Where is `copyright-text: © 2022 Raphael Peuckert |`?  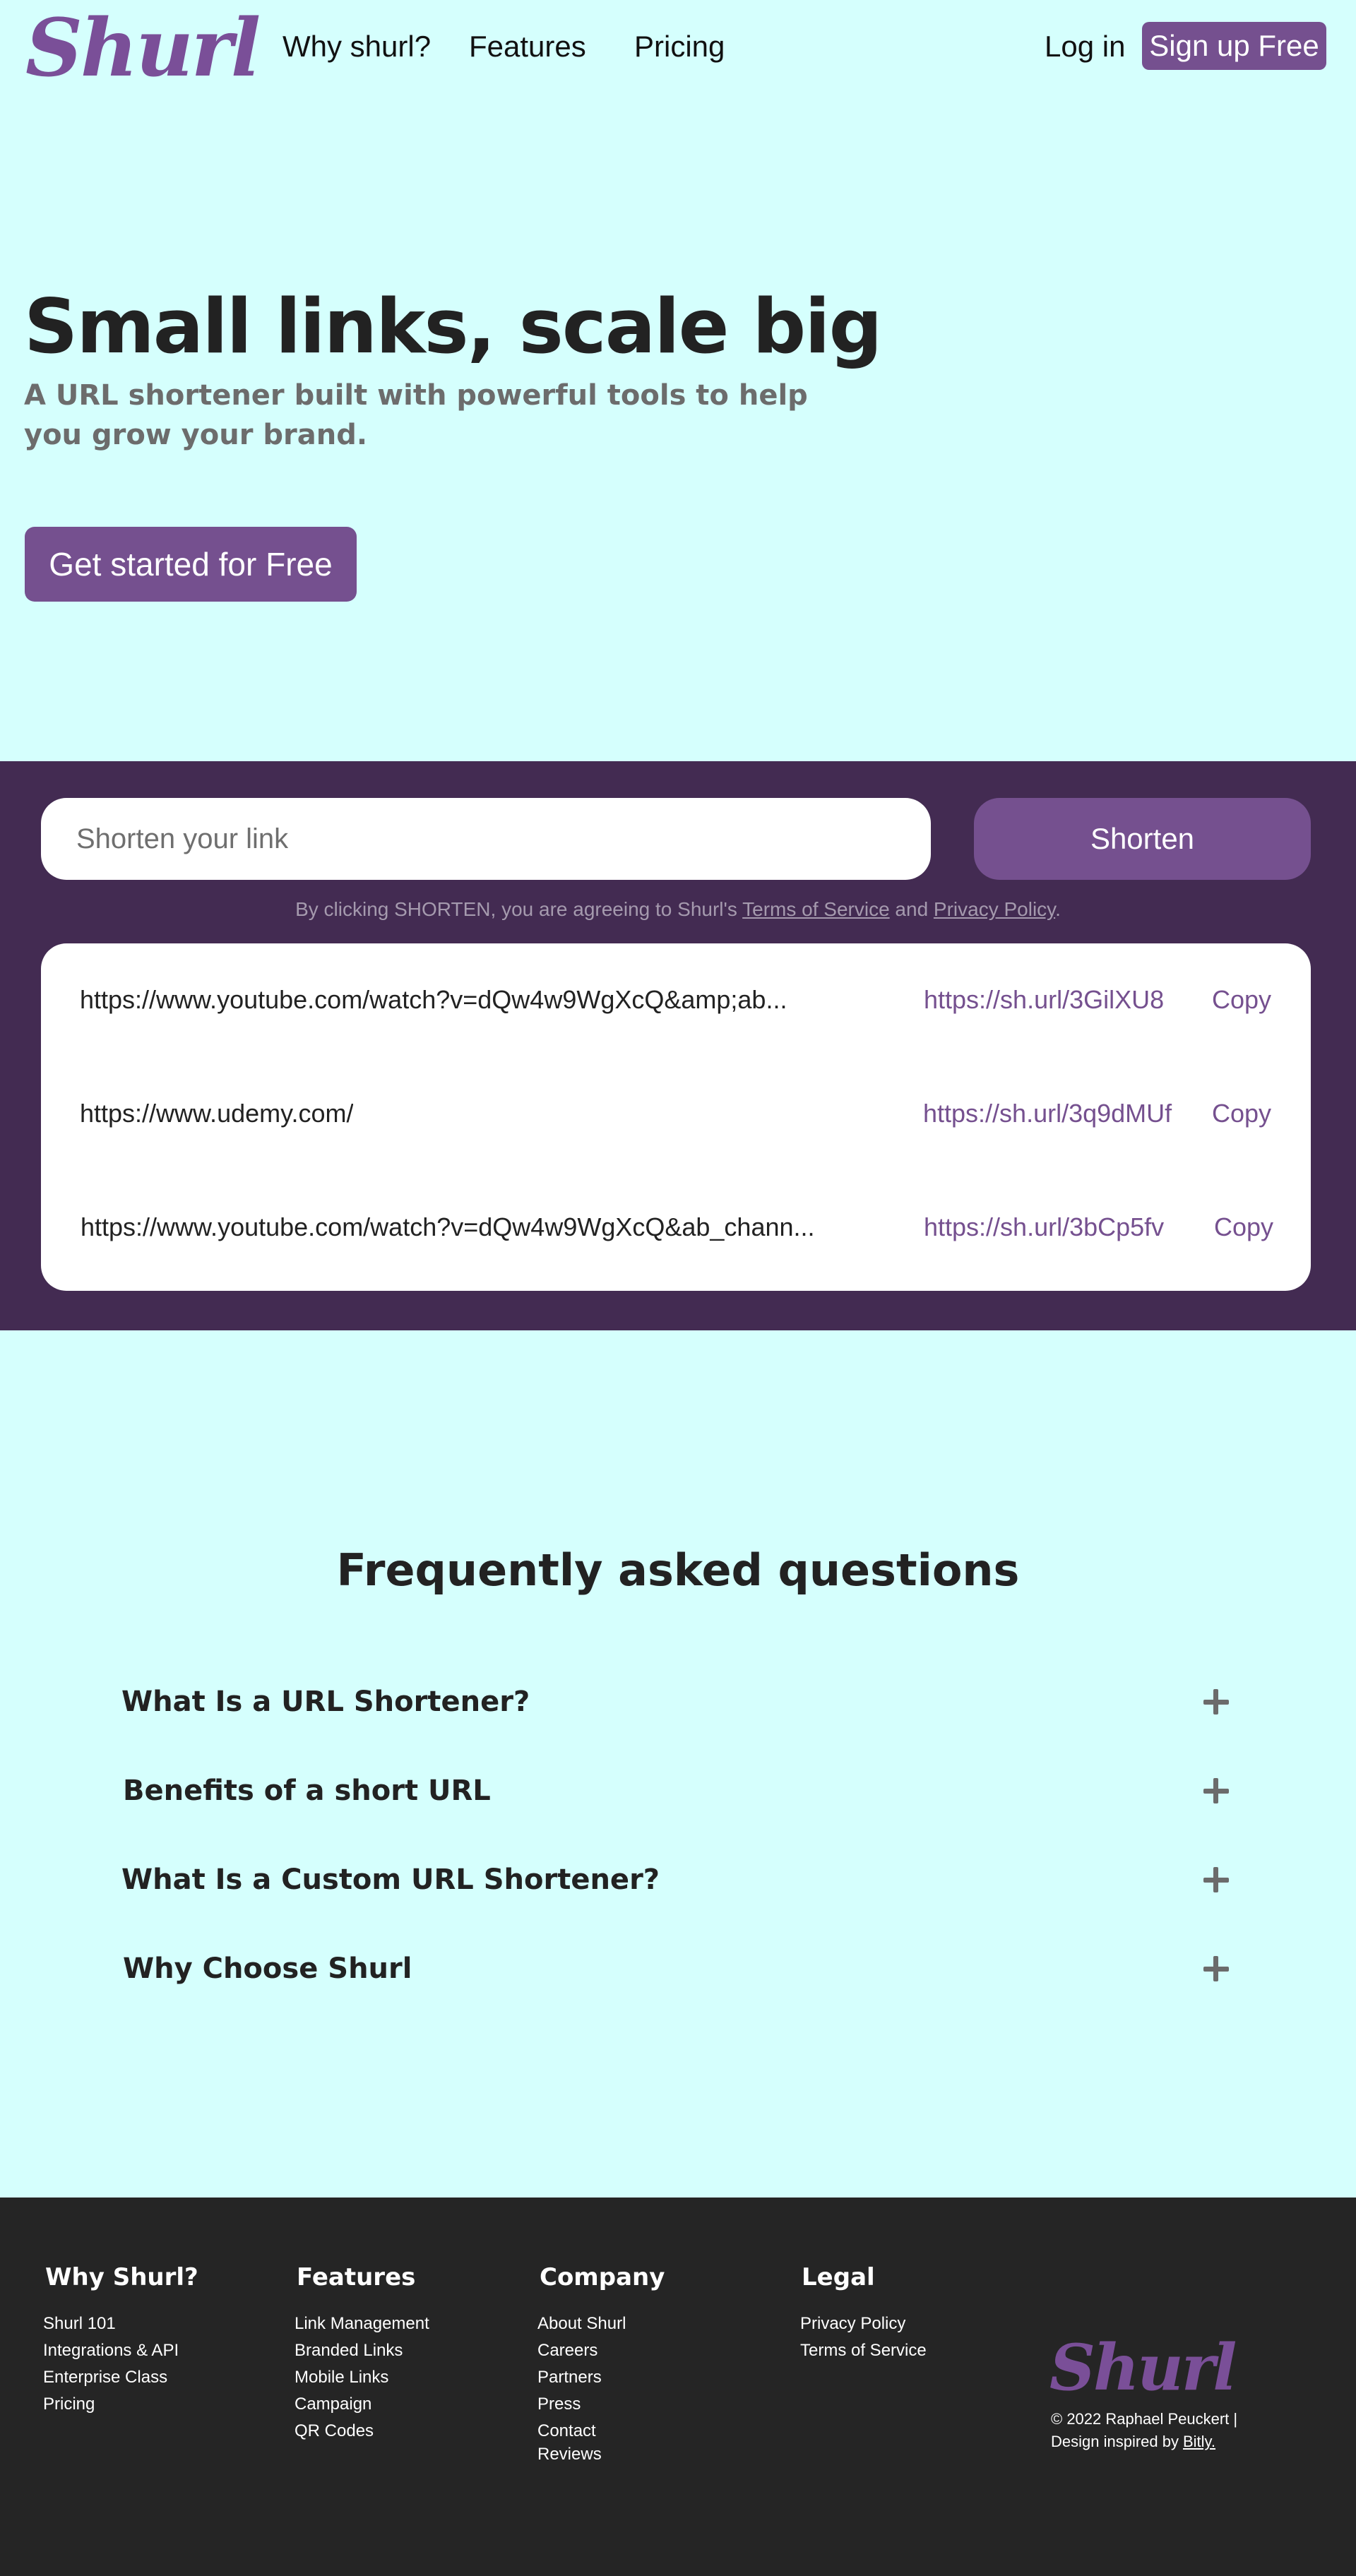 copyright-text: © 2022 Raphael Peuckert | is located at coordinates (1144, 2419).